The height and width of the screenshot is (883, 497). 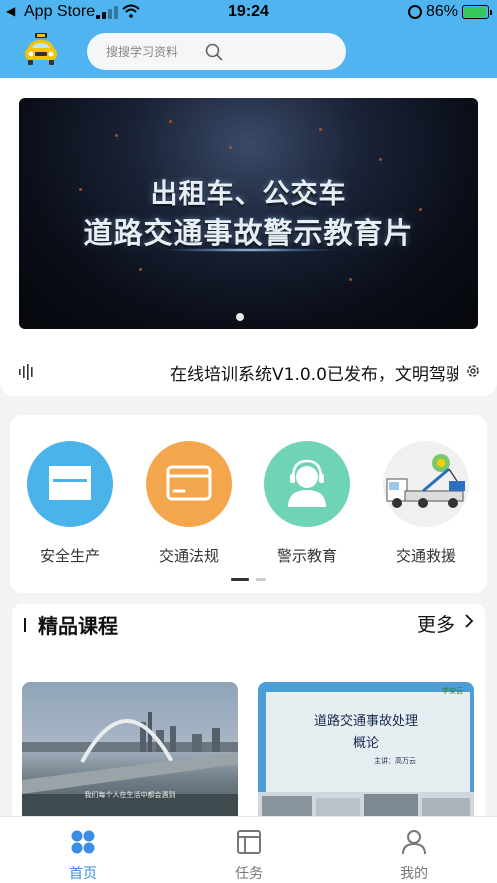 I want to click on category-traffic-laws: 交通法规, so click(x=189, y=503).